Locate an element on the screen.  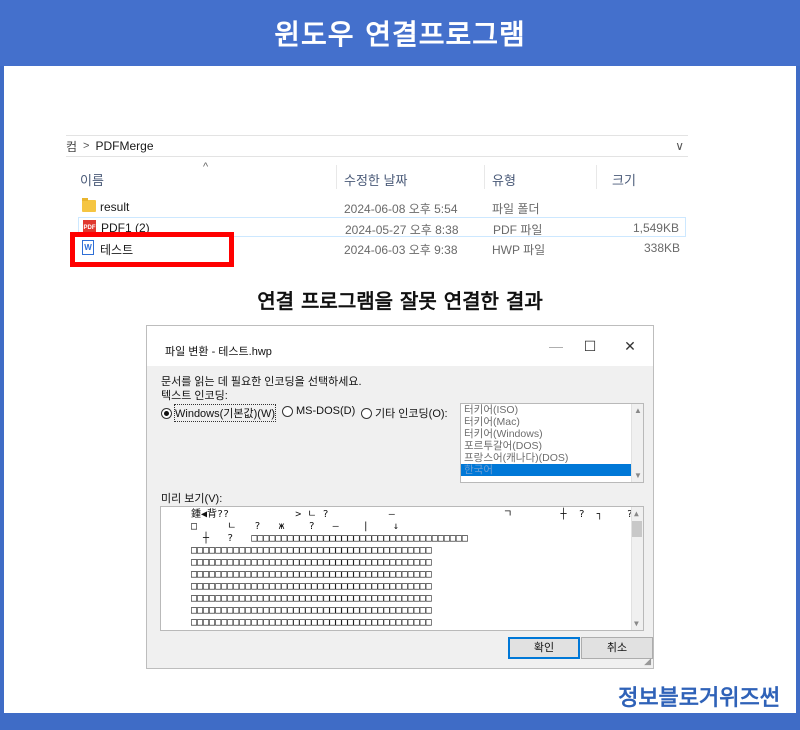
file-date: 2024-05-27 오후 8:38 is located at coordinates (402, 230).